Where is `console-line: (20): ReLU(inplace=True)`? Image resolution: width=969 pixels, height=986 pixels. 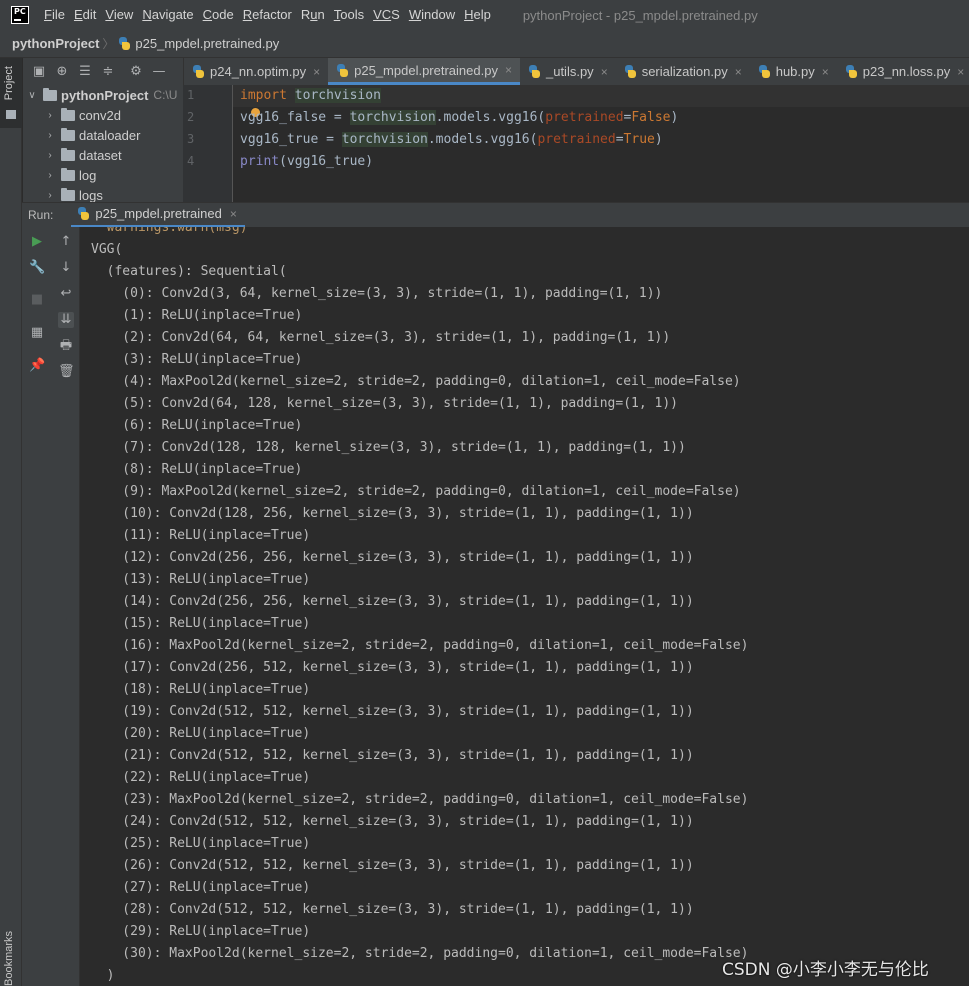 console-line: (20): ReLU(inplace=True) is located at coordinates (201, 733).